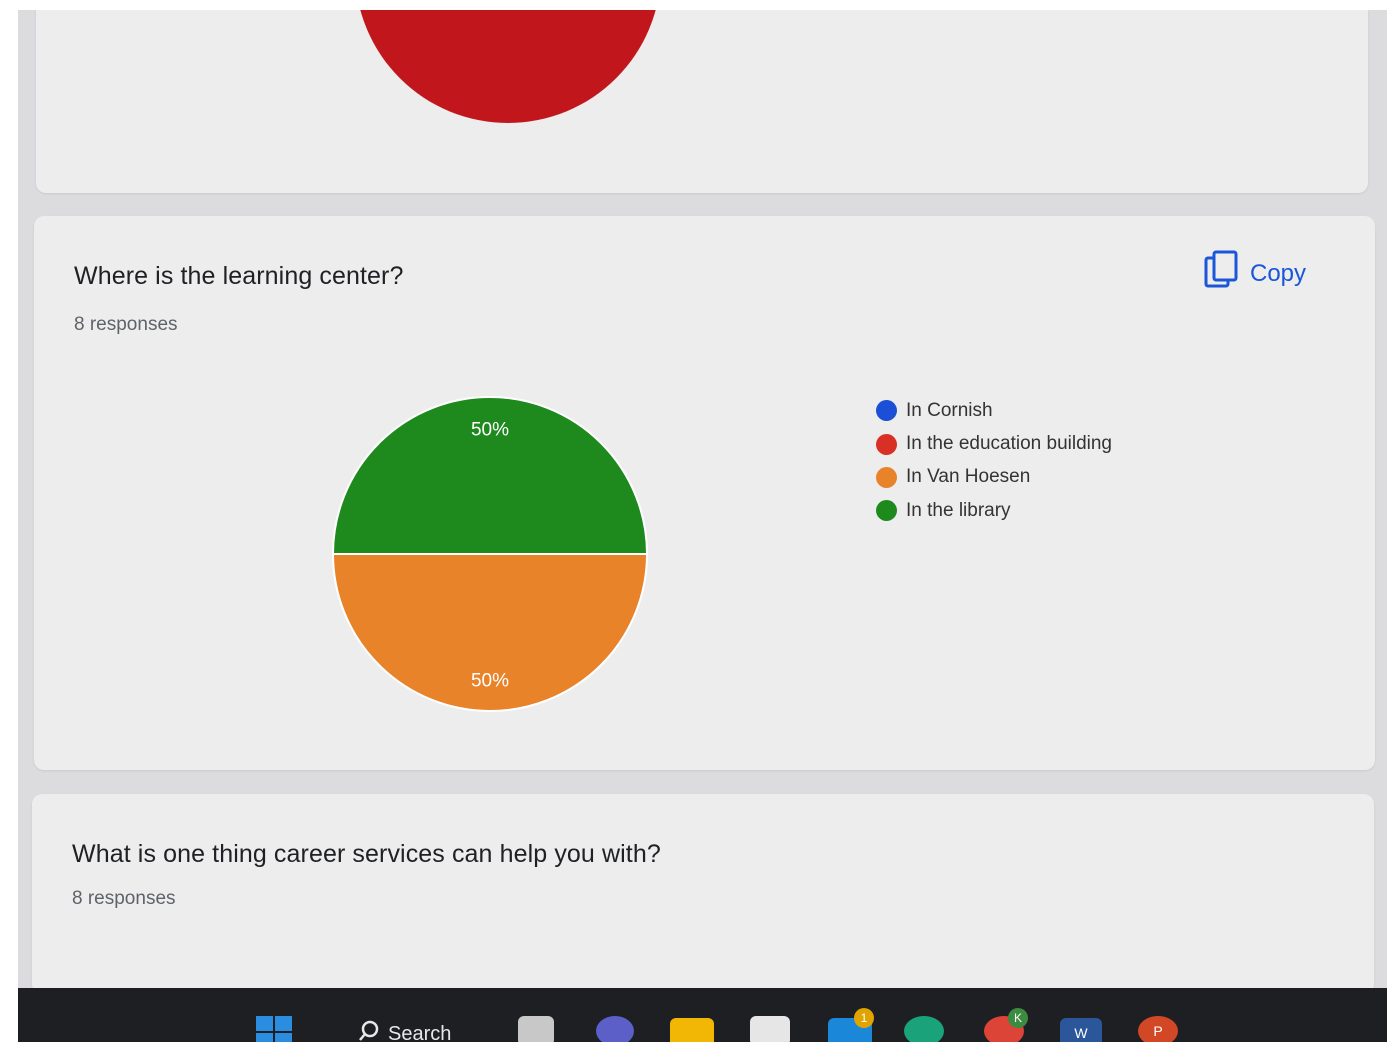 Image resolution: width=1387 pixels, height=1042 pixels. What do you see at coordinates (369, 1031) in the screenshot?
I see `search-icon` at bounding box center [369, 1031].